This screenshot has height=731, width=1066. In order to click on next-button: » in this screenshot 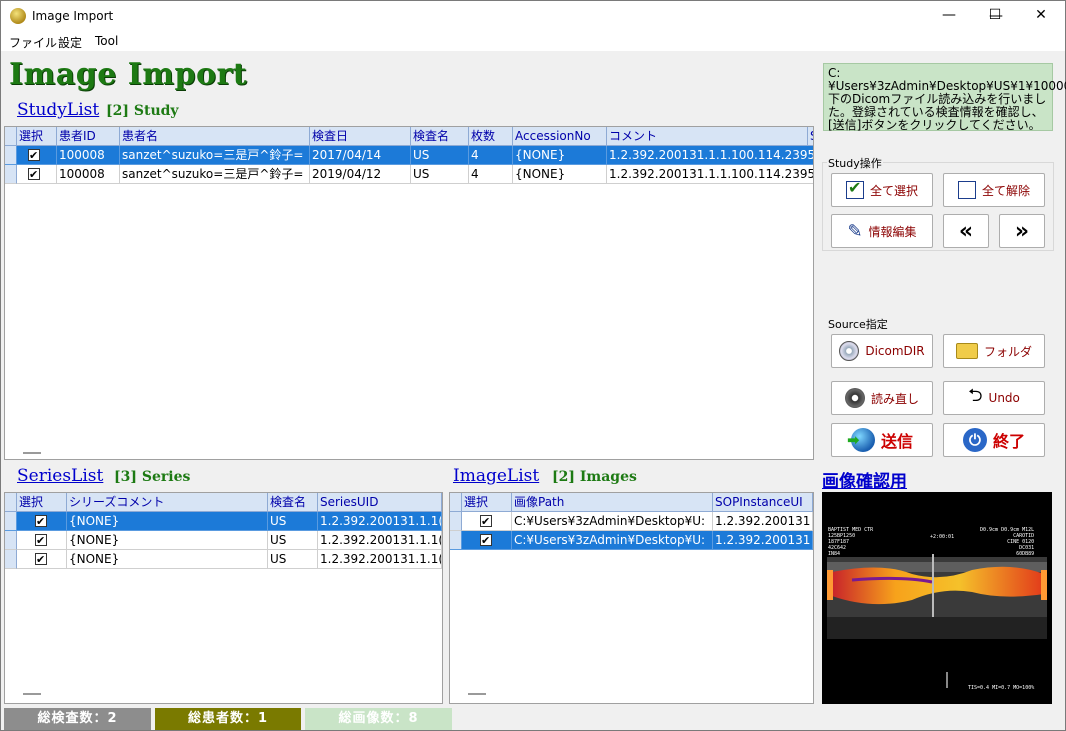, I will do `click(1022, 231)`.